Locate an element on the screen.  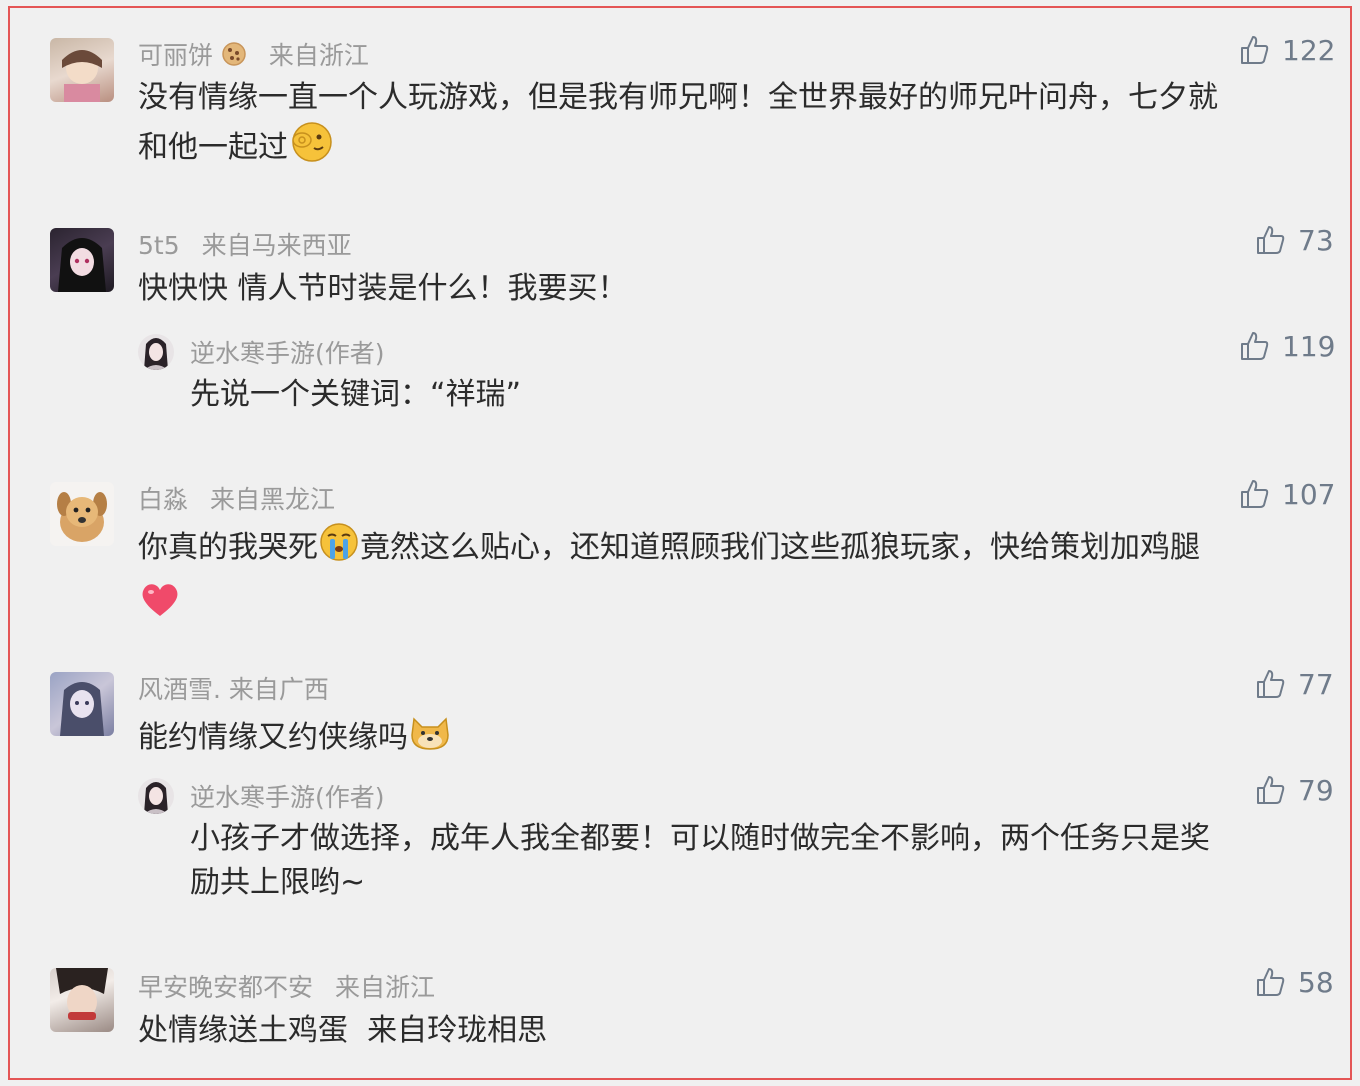
location-label: 来自马来西亚 is located at coordinates (276, 245).